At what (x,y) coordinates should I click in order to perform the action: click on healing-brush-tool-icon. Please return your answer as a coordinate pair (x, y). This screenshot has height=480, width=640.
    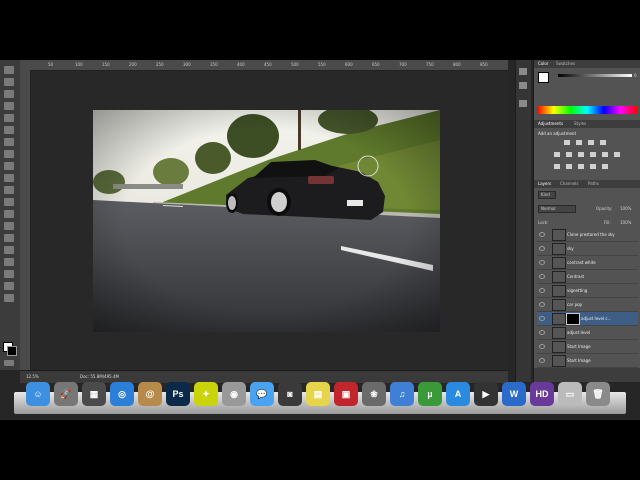
    Looking at the image, I should click on (9, 142).